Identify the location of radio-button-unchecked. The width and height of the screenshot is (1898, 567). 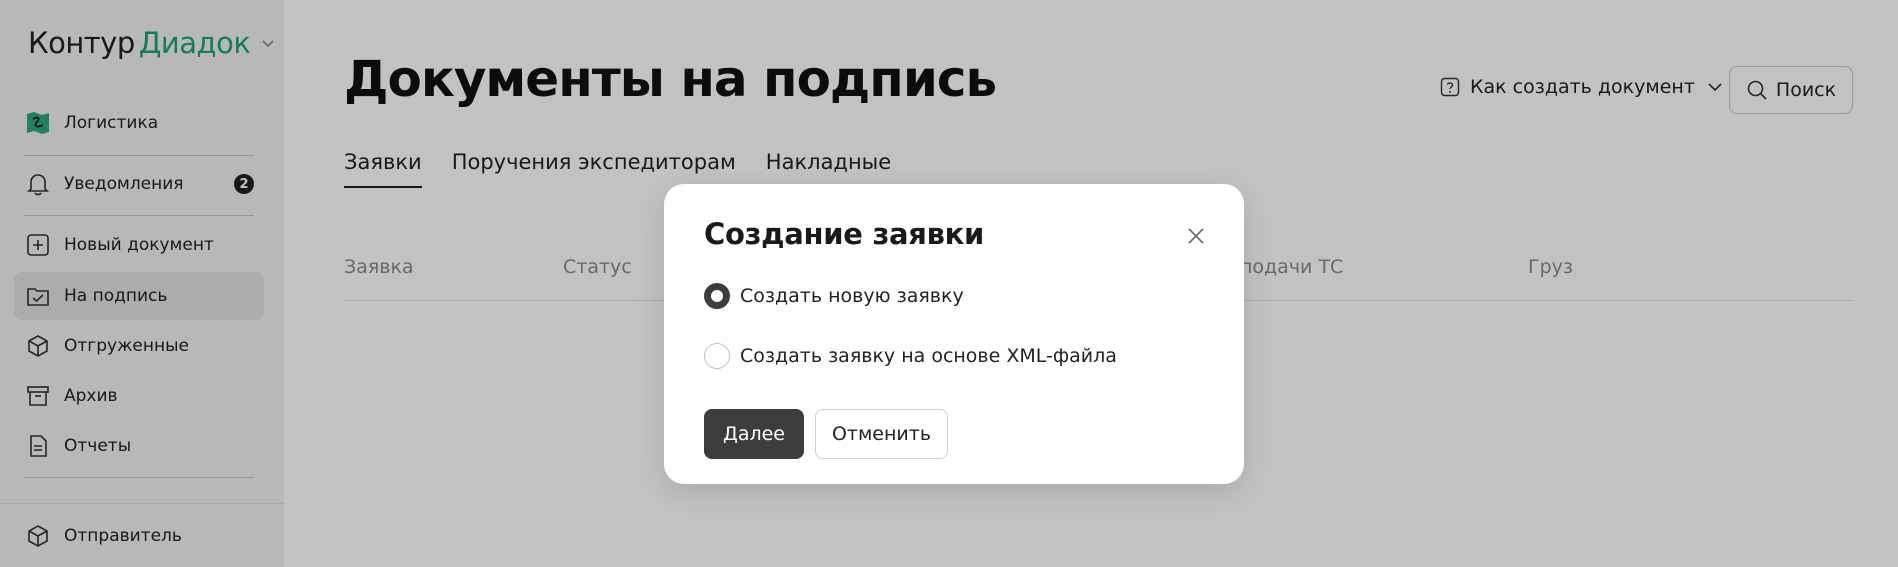
(717, 356).